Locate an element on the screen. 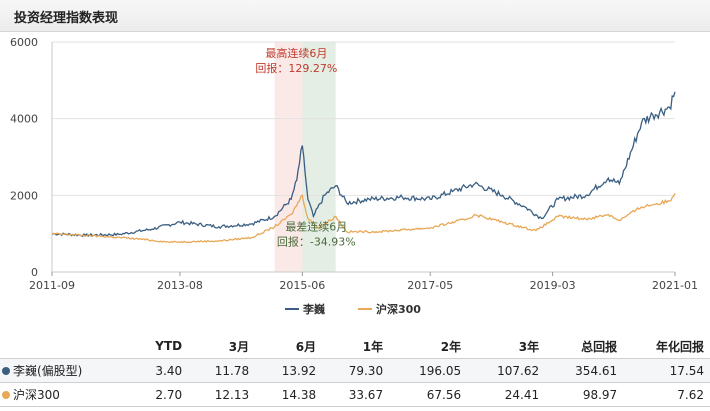 This screenshot has width=710, height=411. y-tick-label: 0 is located at coordinates (34, 272).